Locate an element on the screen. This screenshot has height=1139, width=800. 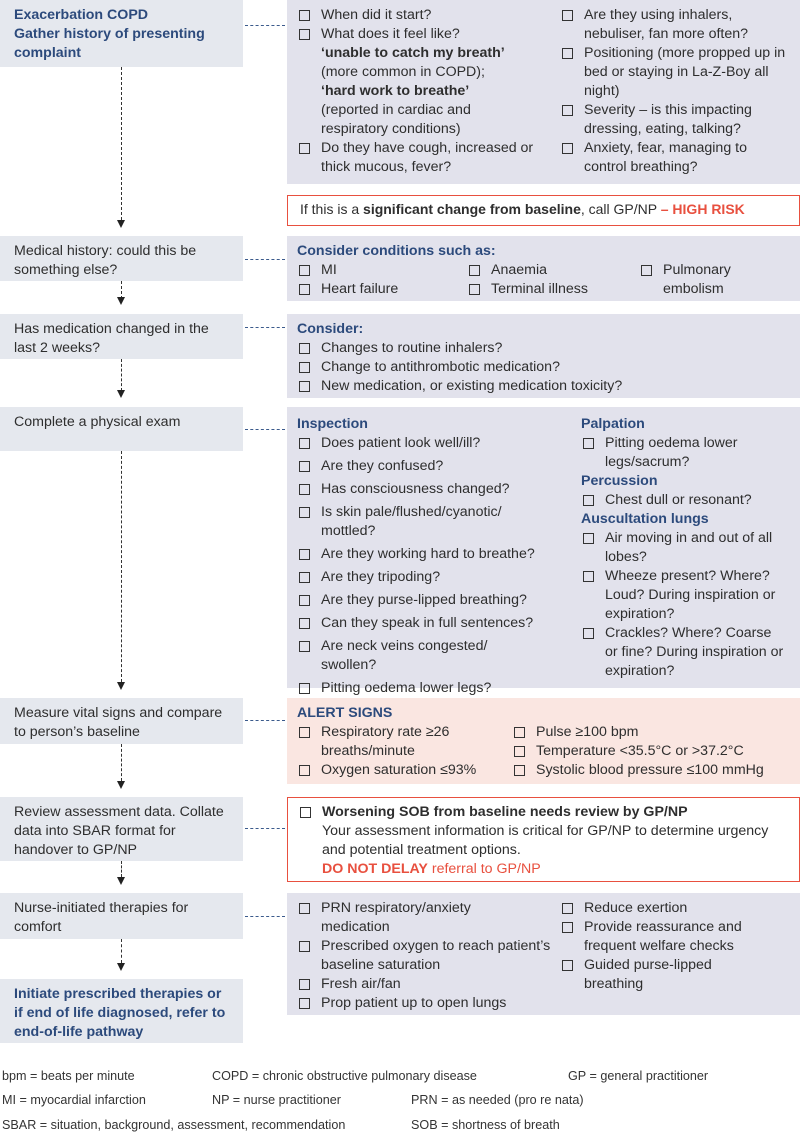
checklist-item: Respiratory rate ≥26 breaths/minute is located at coordinates (404, 742).